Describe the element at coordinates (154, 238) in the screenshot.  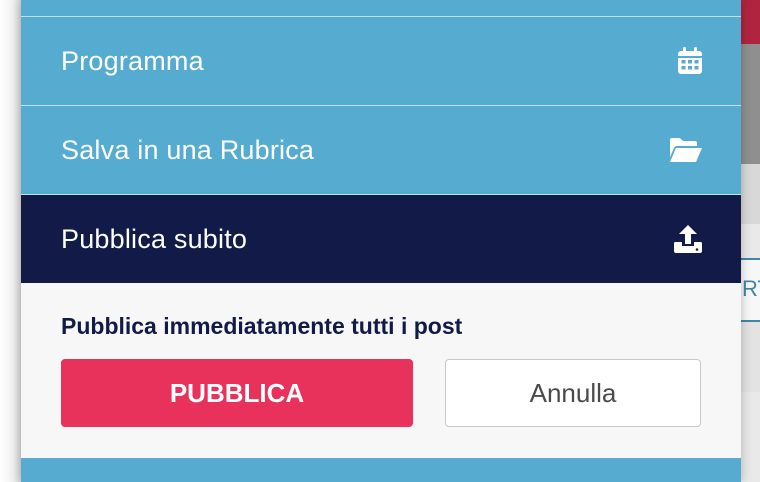
I see `menu-item-label: Pubblica subito` at that location.